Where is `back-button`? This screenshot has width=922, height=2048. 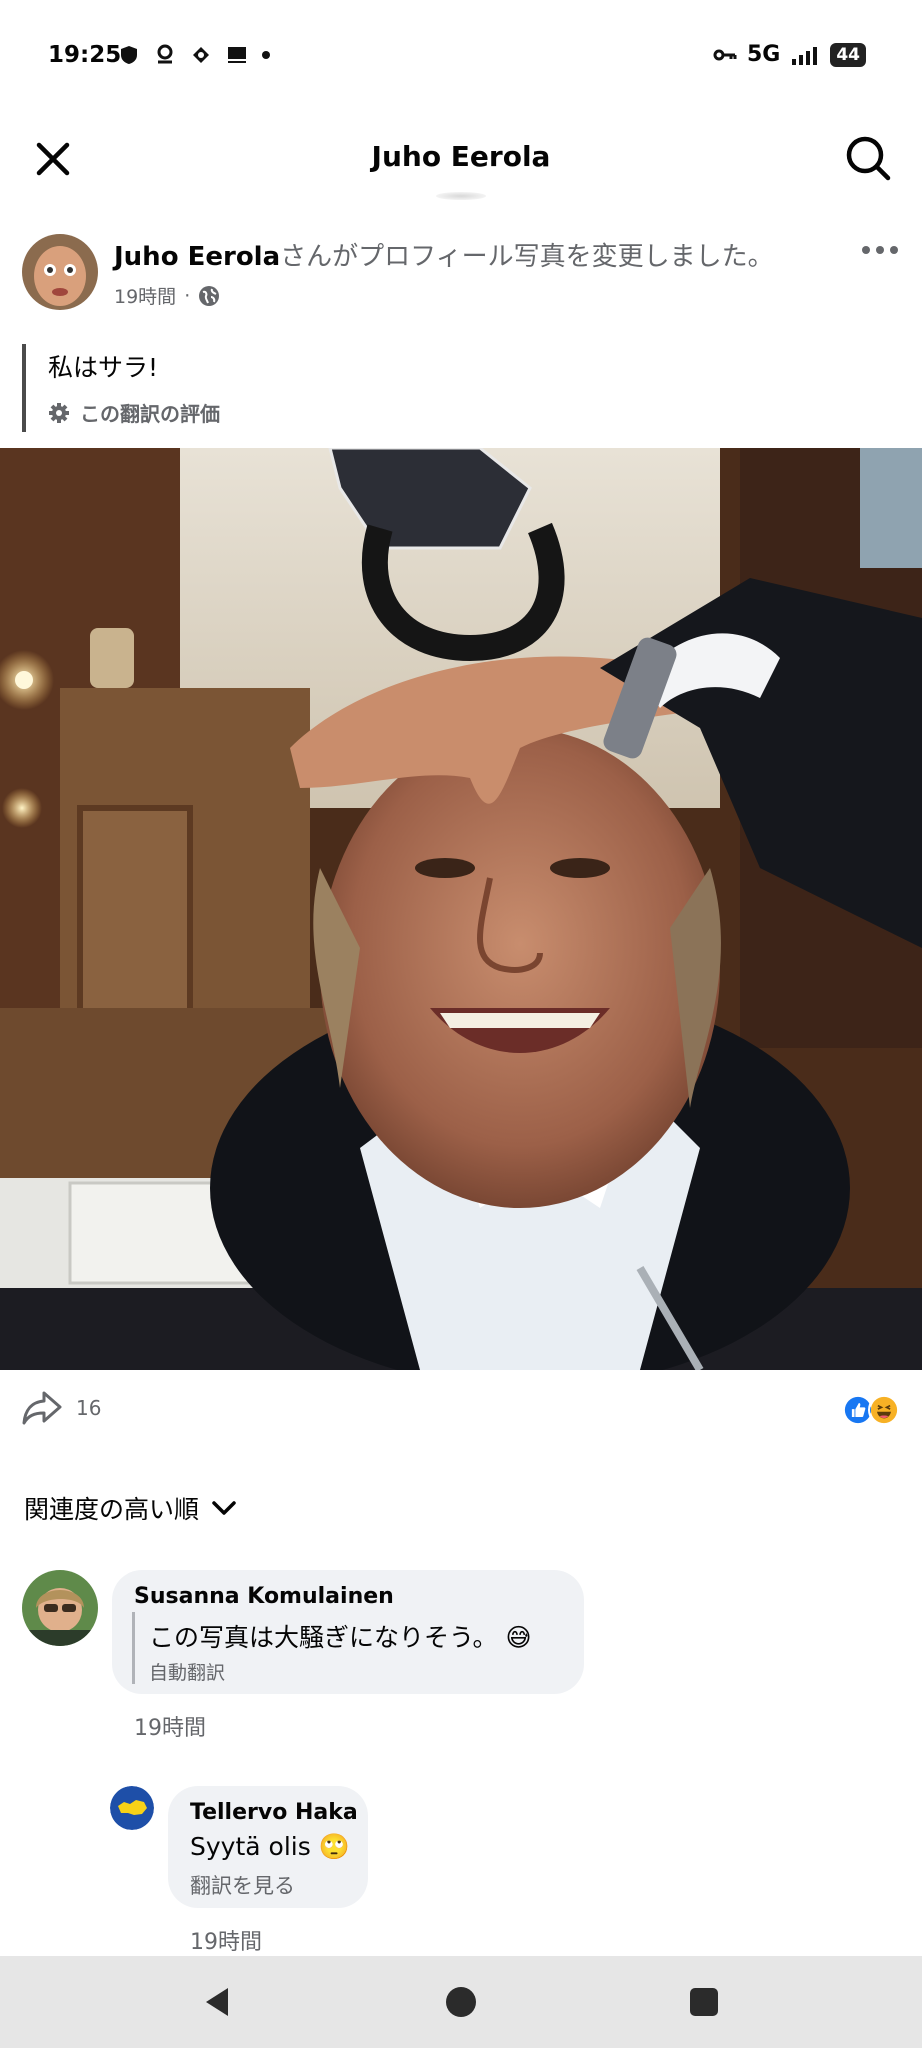
back-button is located at coordinates (218, 2002).